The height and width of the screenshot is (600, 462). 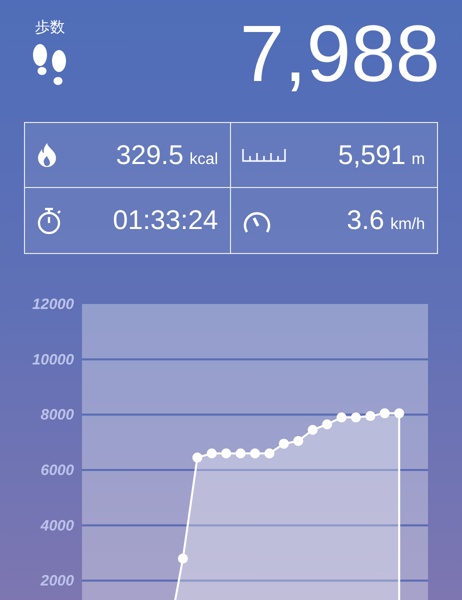 I want to click on stat-value: 5,591 m, so click(x=381, y=155).